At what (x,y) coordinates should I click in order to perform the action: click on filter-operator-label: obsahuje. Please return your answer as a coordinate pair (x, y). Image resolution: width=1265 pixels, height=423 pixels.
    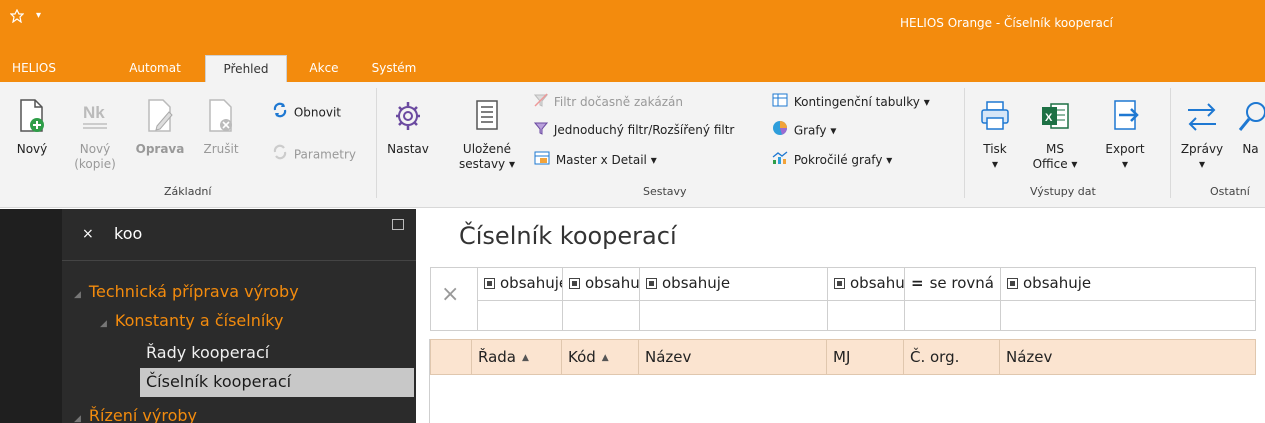
    Looking at the image, I should click on (1057, 283).